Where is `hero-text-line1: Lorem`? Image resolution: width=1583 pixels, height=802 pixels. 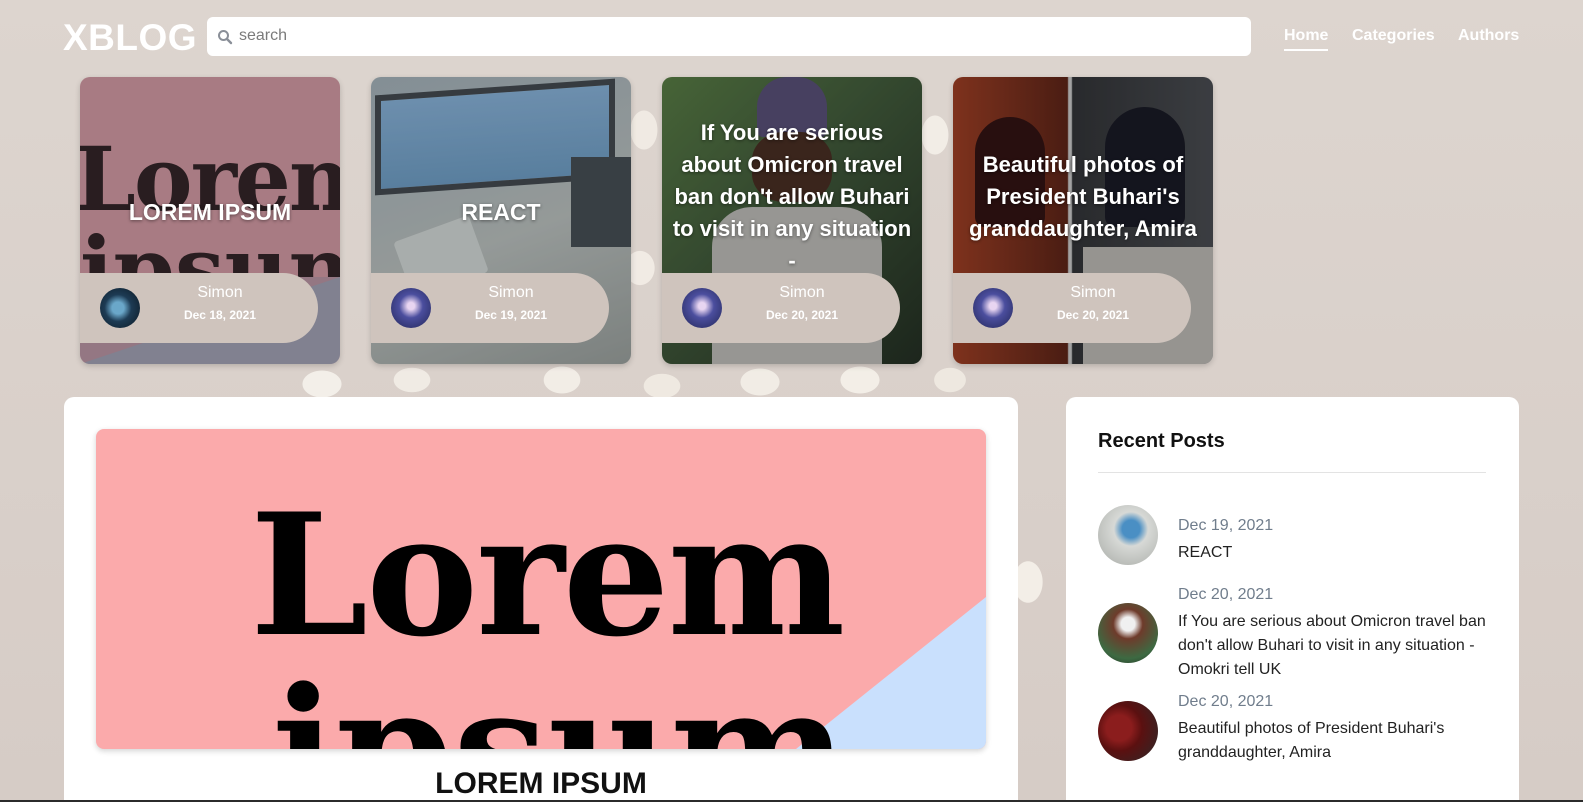
hero-text-line1: Lorem is located at coordinates (547, 575).